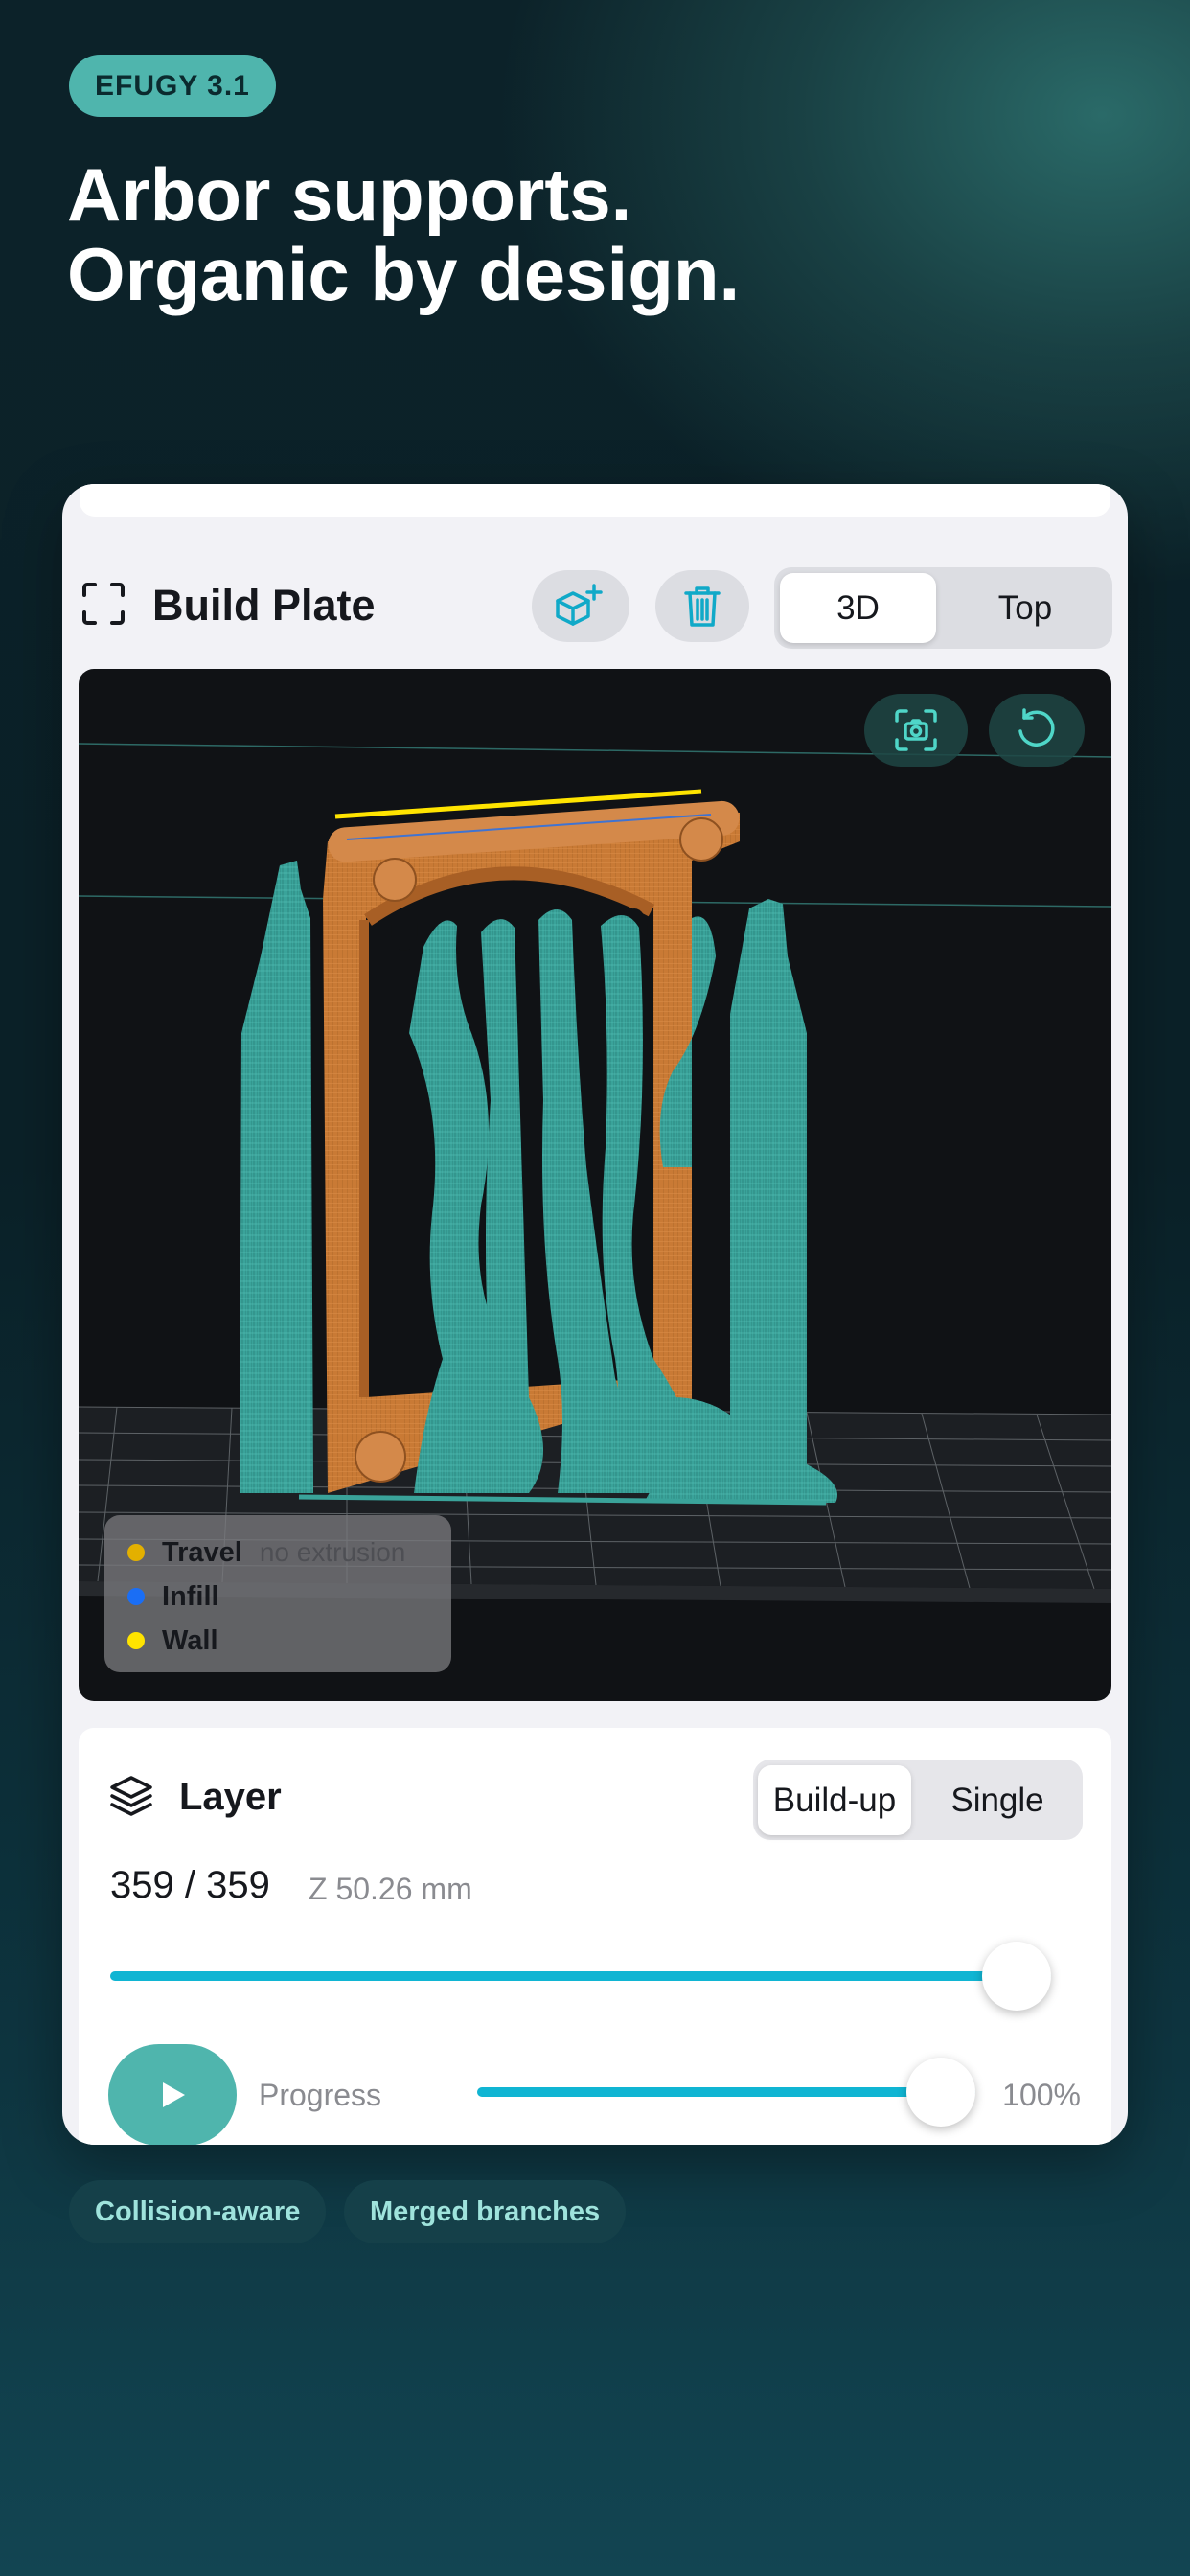 The height and width of the screenshot is (2576, 1190). I want to click on tag-collision-aware: Collision-aware, so click(198, 2211).